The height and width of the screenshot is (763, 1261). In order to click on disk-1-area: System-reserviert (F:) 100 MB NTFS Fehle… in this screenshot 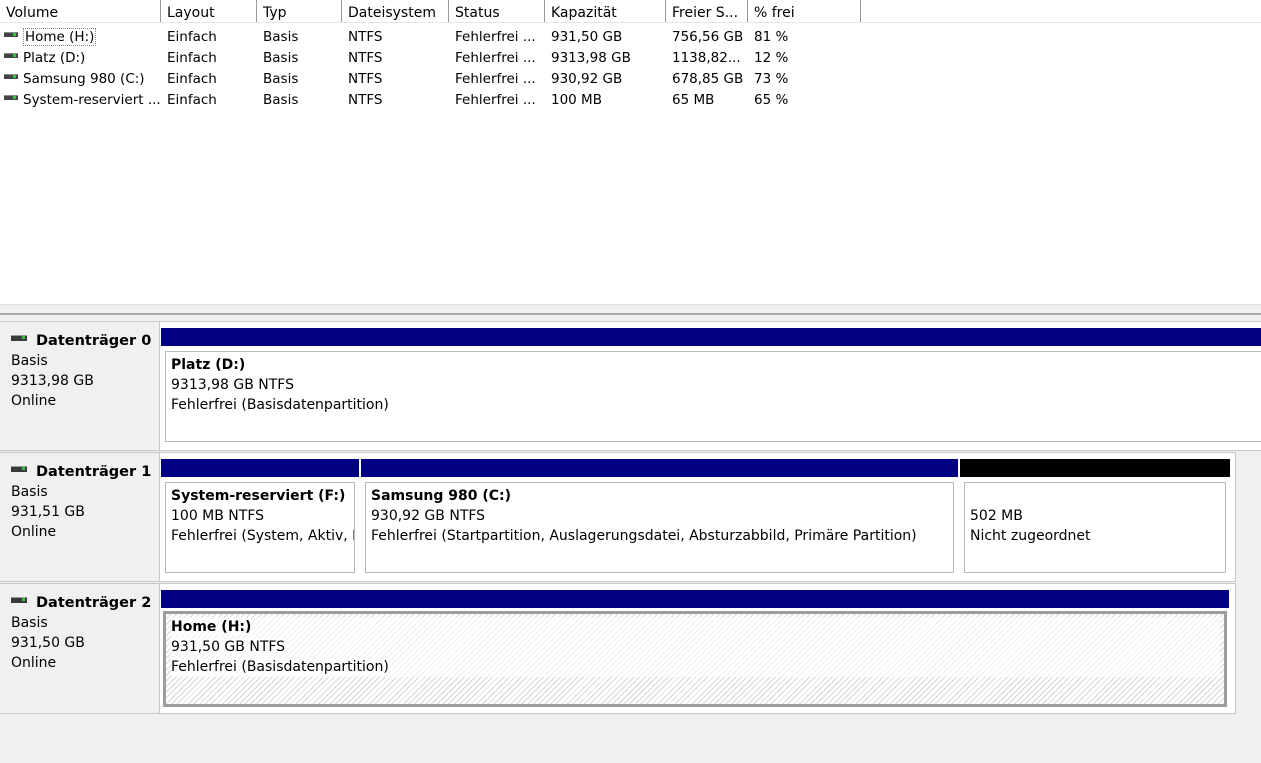, I will do `click(698, 517)`.